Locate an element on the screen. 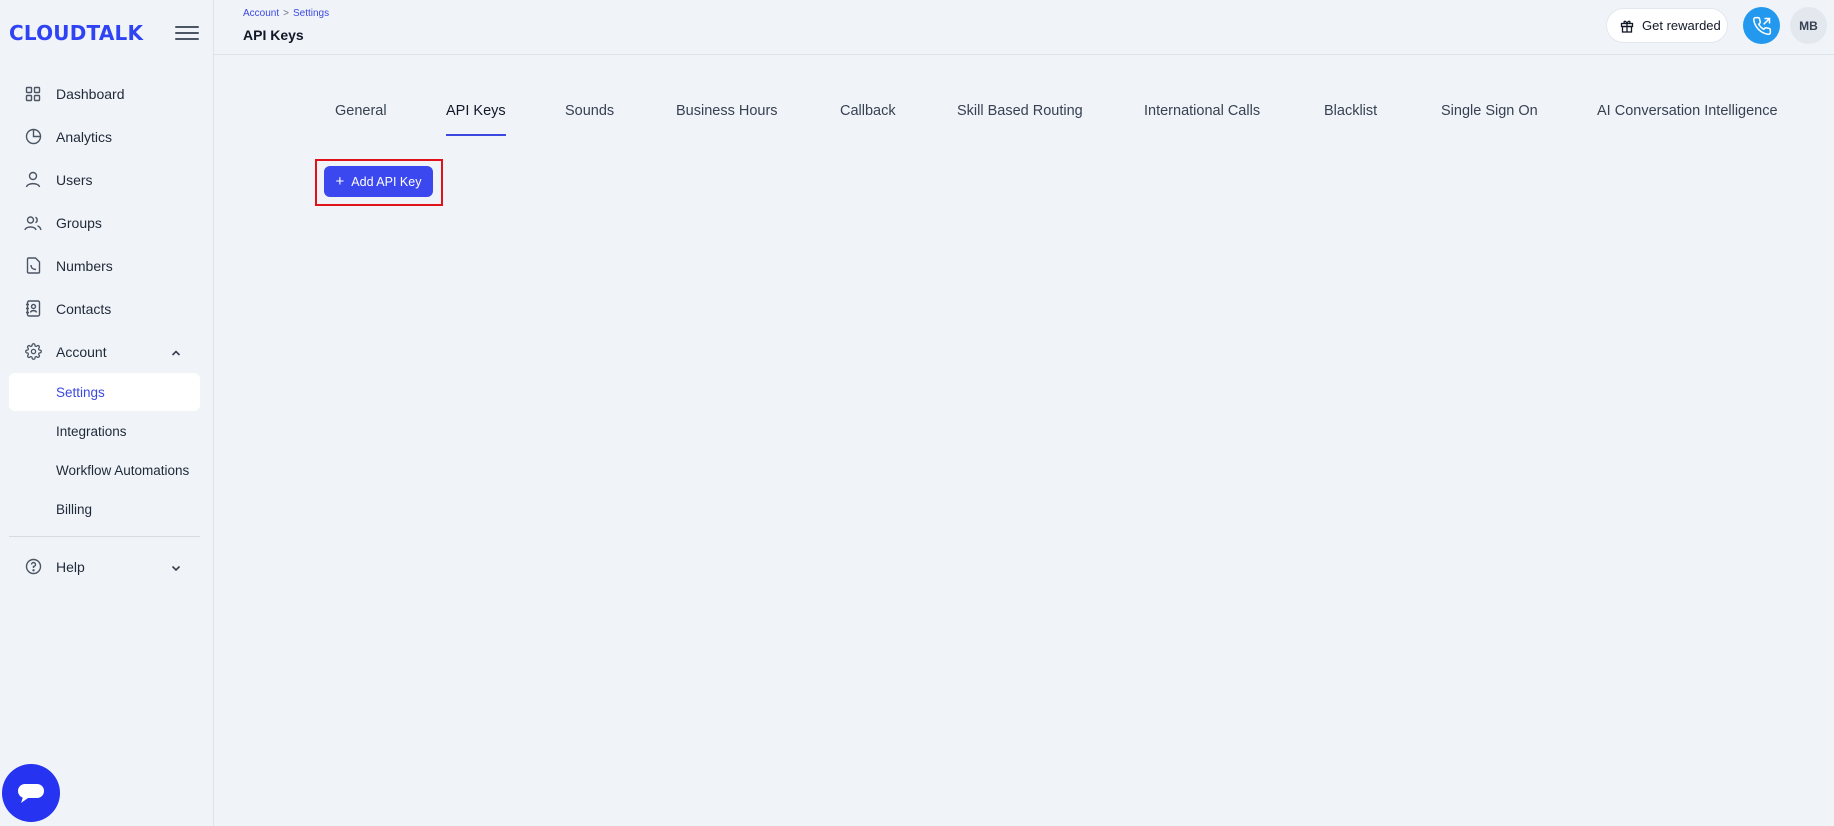 The height and width of the screenshot is (826, 1834). grid-icon is located at coordinates (33, 94).